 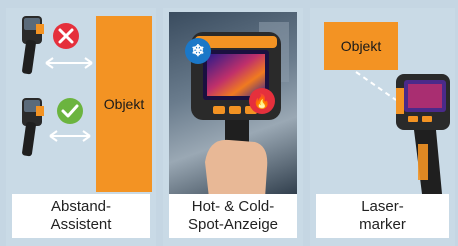 I want to click on caption-text: Abstand- Assistent, so click(x=81, y=215).